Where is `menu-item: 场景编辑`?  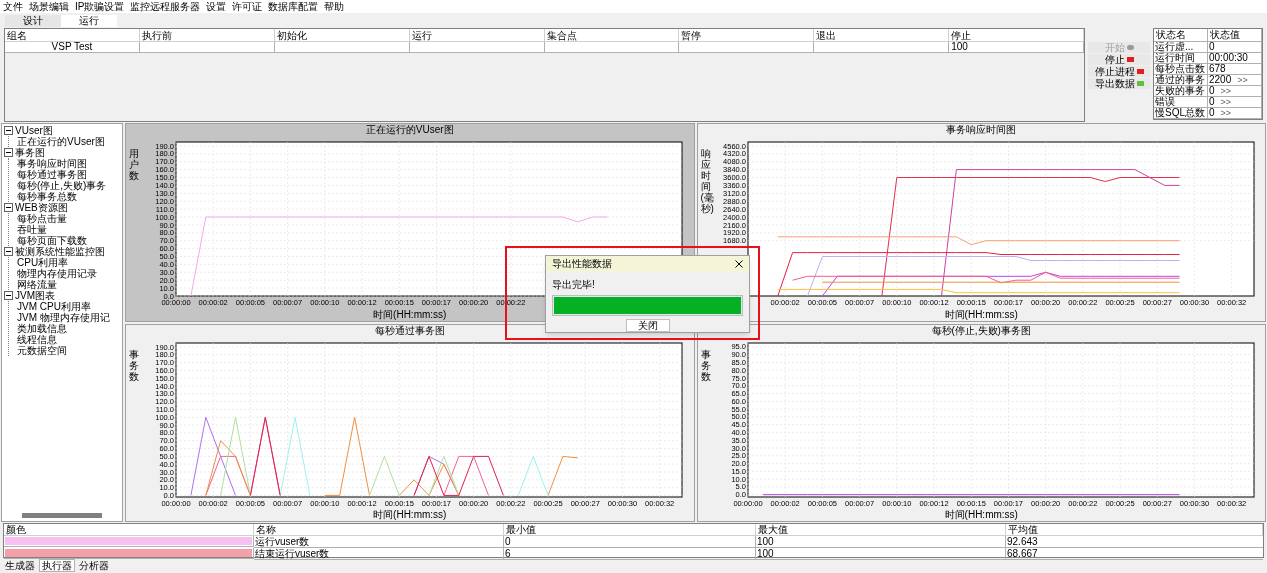
menu-item: 场景编辑 is located at coordinates (49, 6).